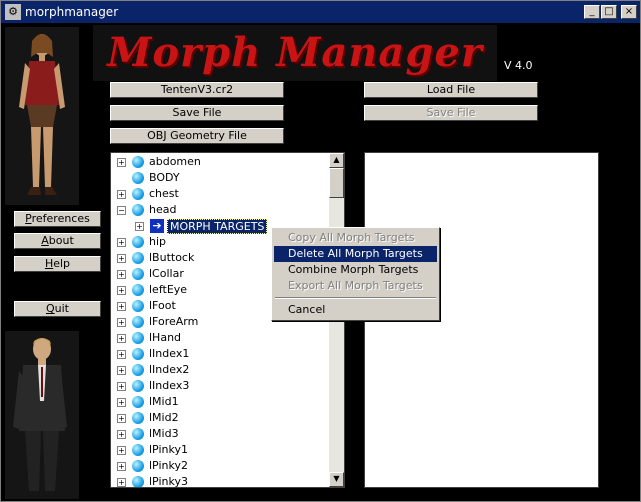 This screenshot has width=641, height=502. Describe the element at coordinates (355, 286) in the screenshot. I see `menu-export-all-morph-targets: Export All Morph Targets` at that location.